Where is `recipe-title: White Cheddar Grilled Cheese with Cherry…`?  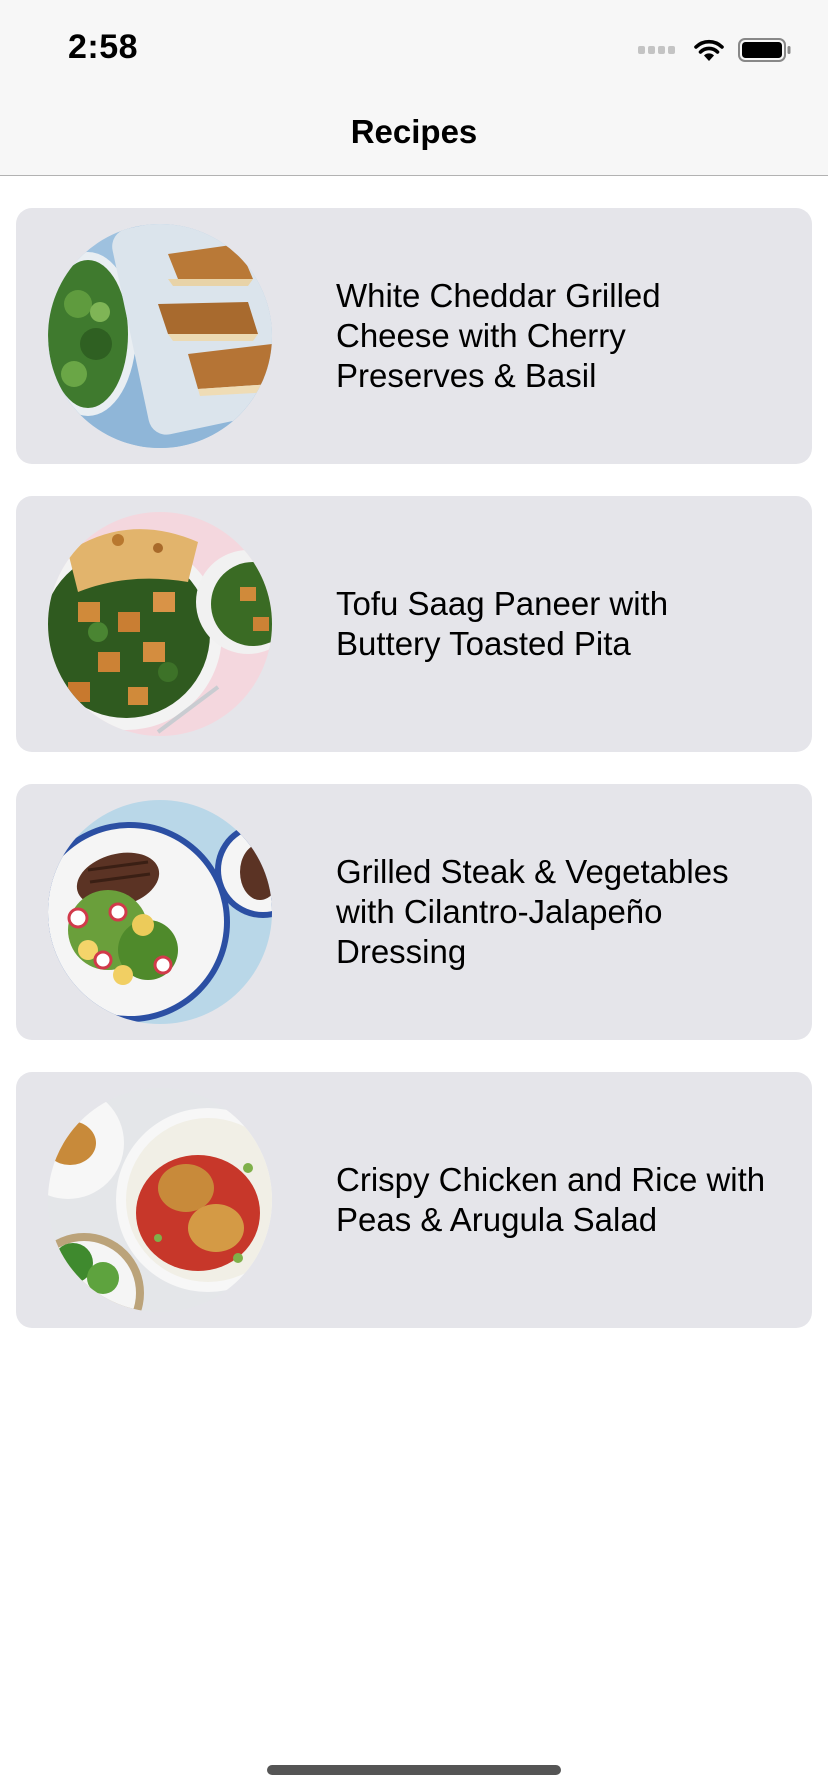
recipe-title: White Cheddar Grilled Cheese with Cherry… is located at coordinates (498, 335).